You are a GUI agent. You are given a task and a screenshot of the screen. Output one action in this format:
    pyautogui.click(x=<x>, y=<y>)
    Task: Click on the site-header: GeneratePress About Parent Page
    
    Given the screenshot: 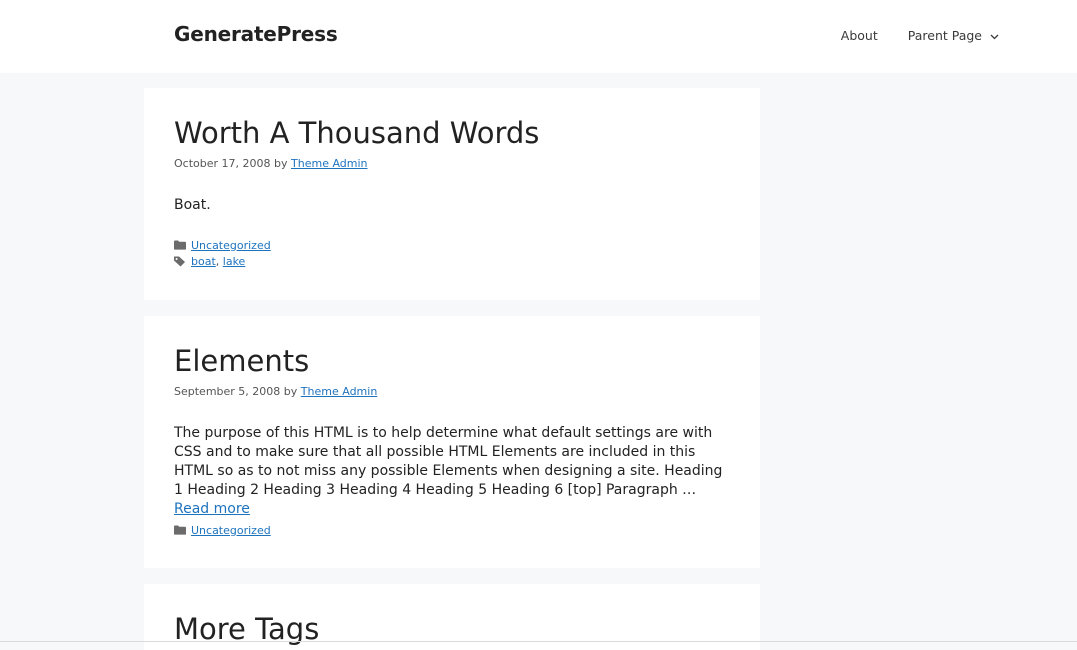 What is the action you would take?
    pyautogui.click(x=538, y=36)
    